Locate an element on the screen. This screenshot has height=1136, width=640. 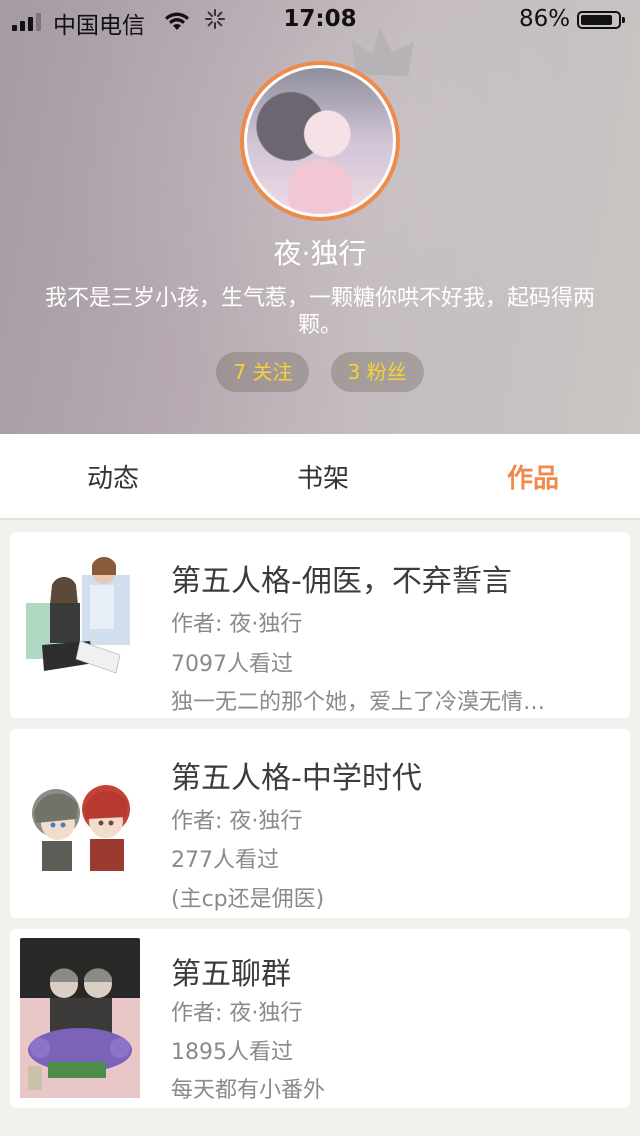
battery-percentage: 86% is located at coordinates (545, 19).